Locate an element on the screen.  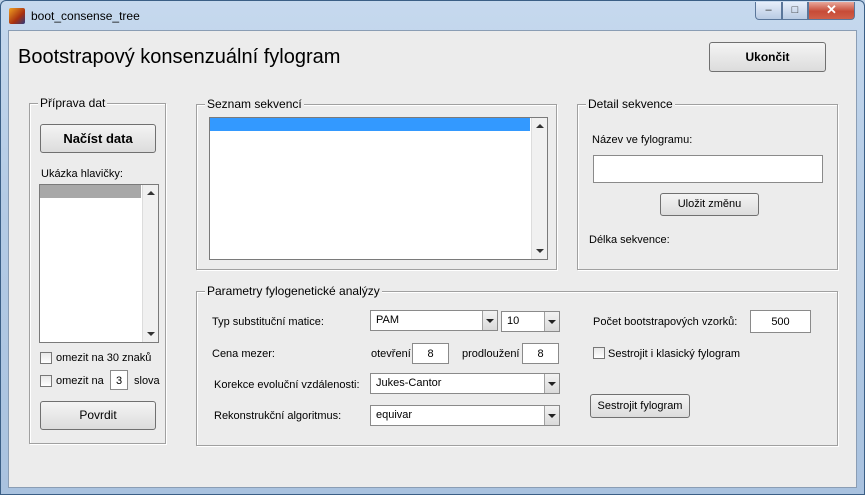
correction-label: Korekce evoluční vzdálenosti: is located at coordinates (287, 385).